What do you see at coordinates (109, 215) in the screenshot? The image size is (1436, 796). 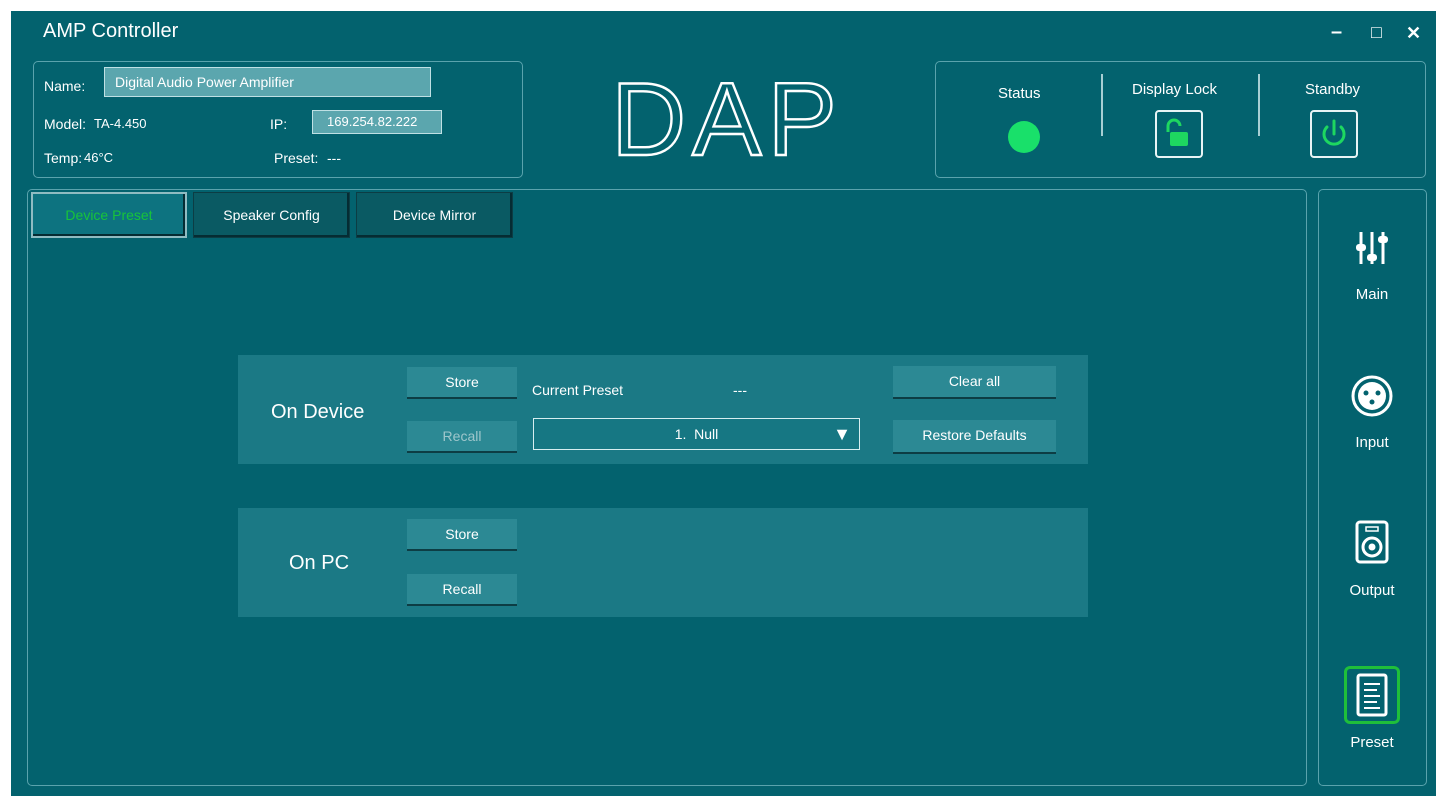 I see `tab-device-preset: Device Preset` at bounding box center [109, 215].